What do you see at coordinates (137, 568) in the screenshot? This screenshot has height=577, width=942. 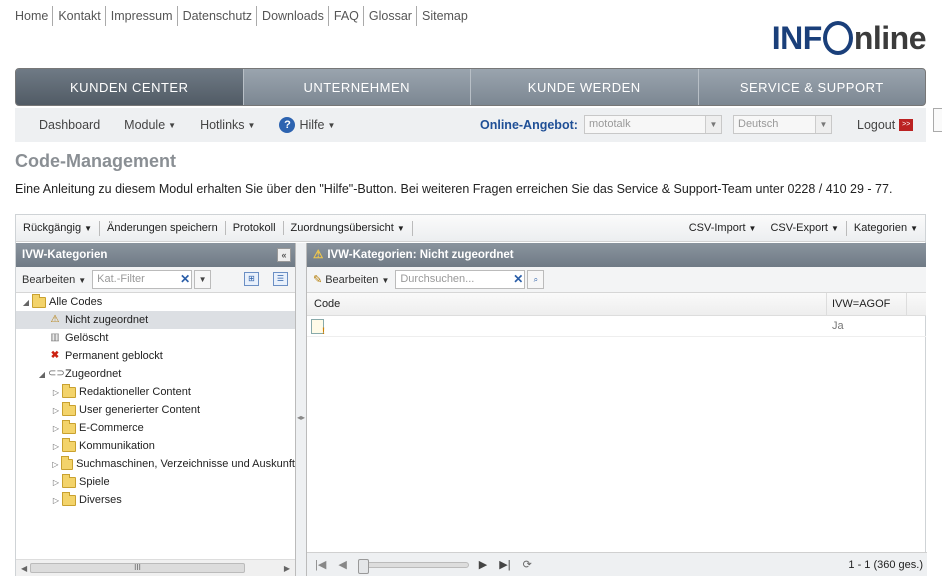 I see `scrollbar-thumb: III` at bounding box center [137, 568].